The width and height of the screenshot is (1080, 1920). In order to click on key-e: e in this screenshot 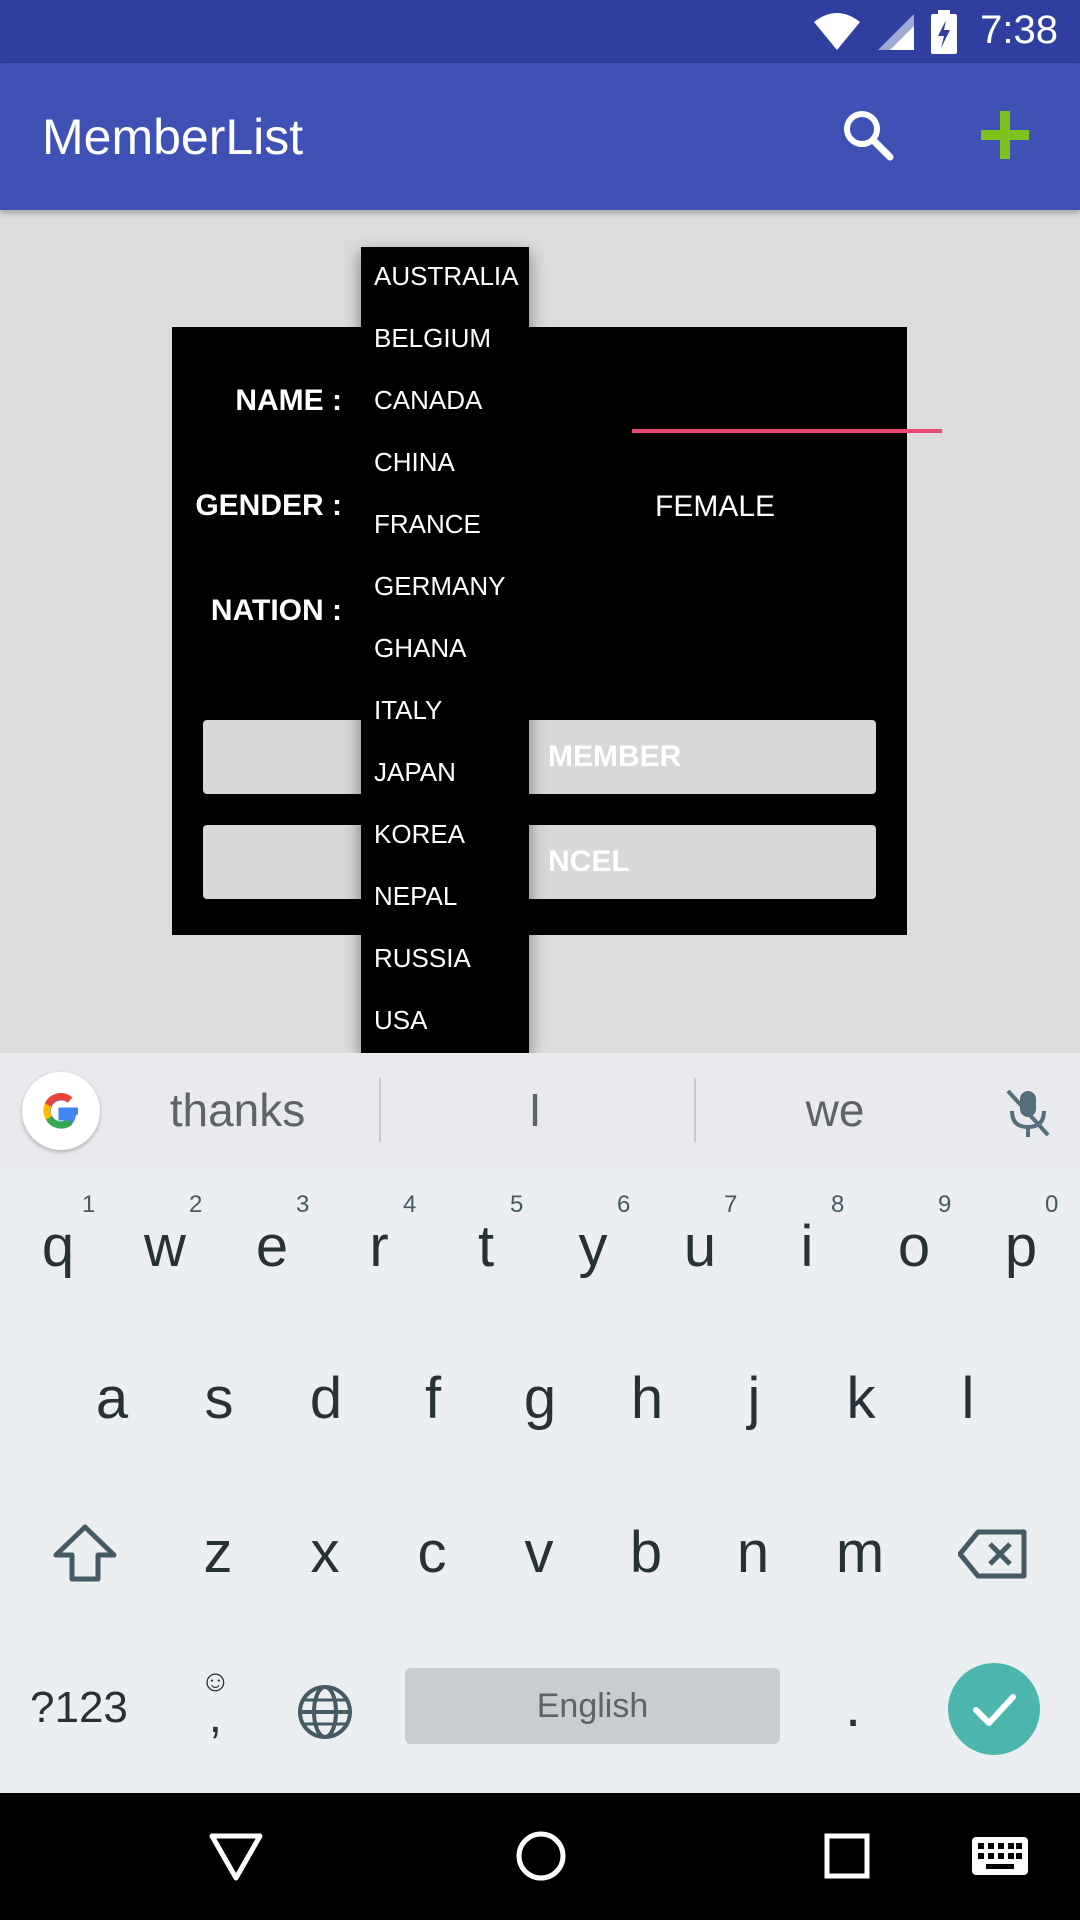, I will do `click(272, 1246)`.